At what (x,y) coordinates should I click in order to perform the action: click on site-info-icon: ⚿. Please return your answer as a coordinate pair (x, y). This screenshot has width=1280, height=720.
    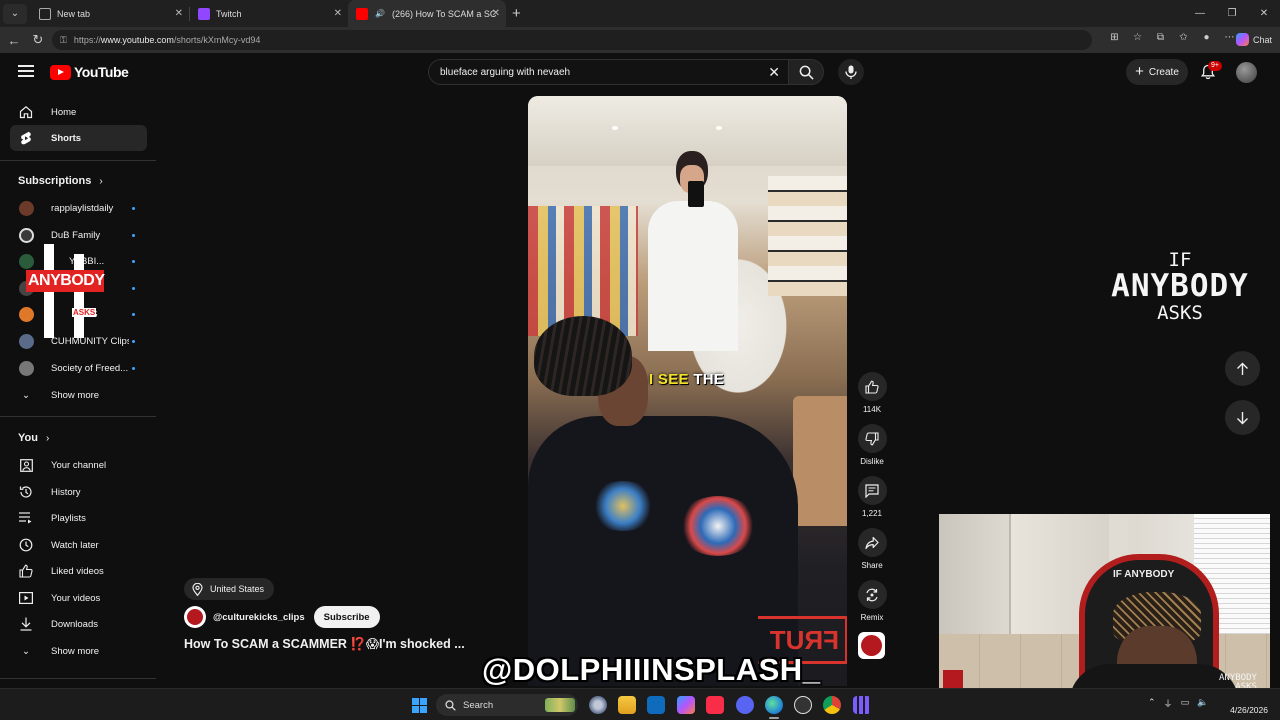
    Looking at the image, I should click on (63, 40).